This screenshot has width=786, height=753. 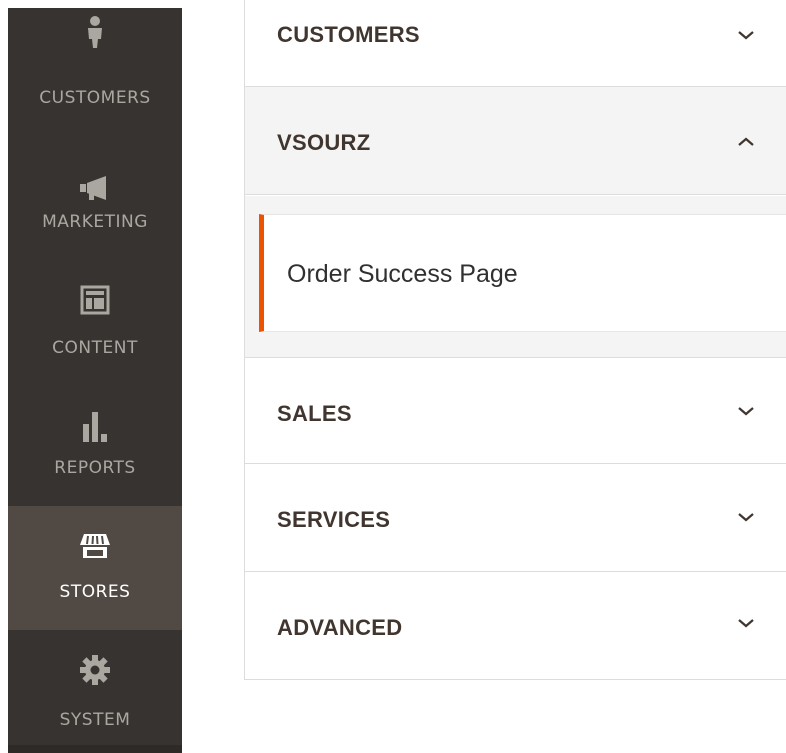 What do you see at coordinates (95, 66) in the screenshot?
I see `sidebar-item-customers: CUSTOMERS` at bounding box center [95, 66].